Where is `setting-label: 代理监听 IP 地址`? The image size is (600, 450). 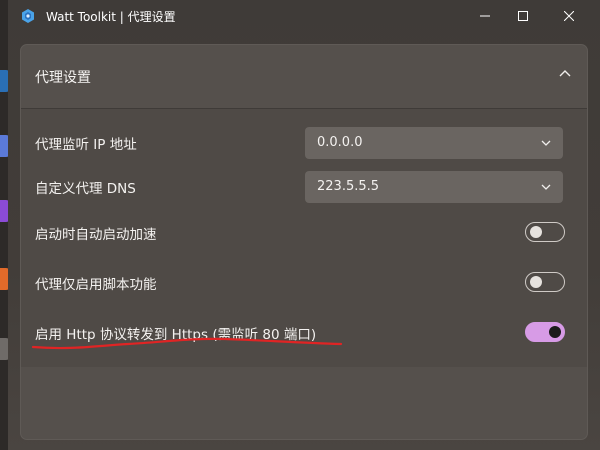 setting-label: 代理监听 IP 地址 is located at coordinates (86, 145).